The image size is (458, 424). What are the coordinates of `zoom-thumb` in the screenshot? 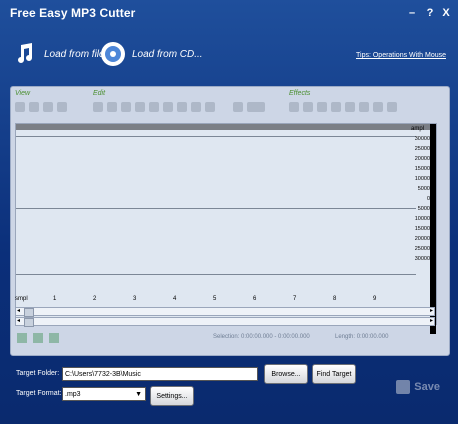 It's located at (29, 322).